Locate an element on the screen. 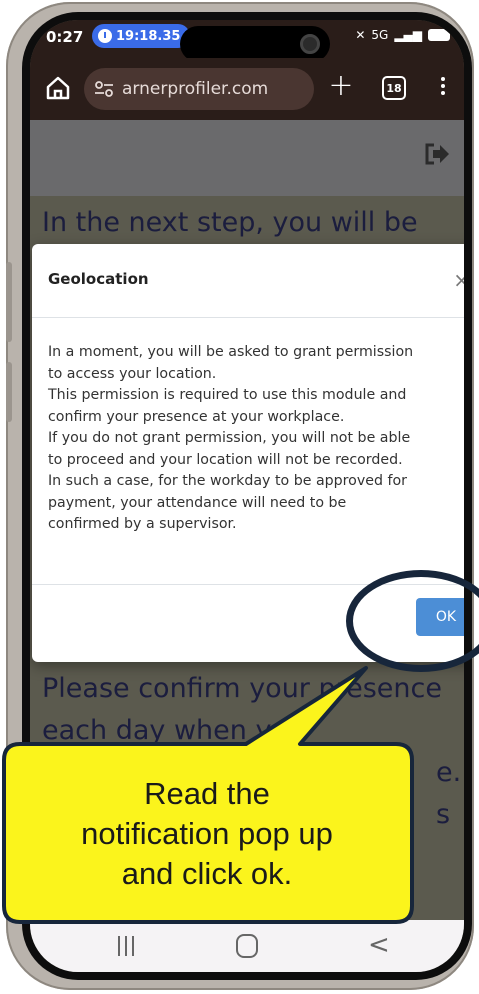  status-icons: ✕ 5G ▂▄▆ is located at coordinates (402, 35).